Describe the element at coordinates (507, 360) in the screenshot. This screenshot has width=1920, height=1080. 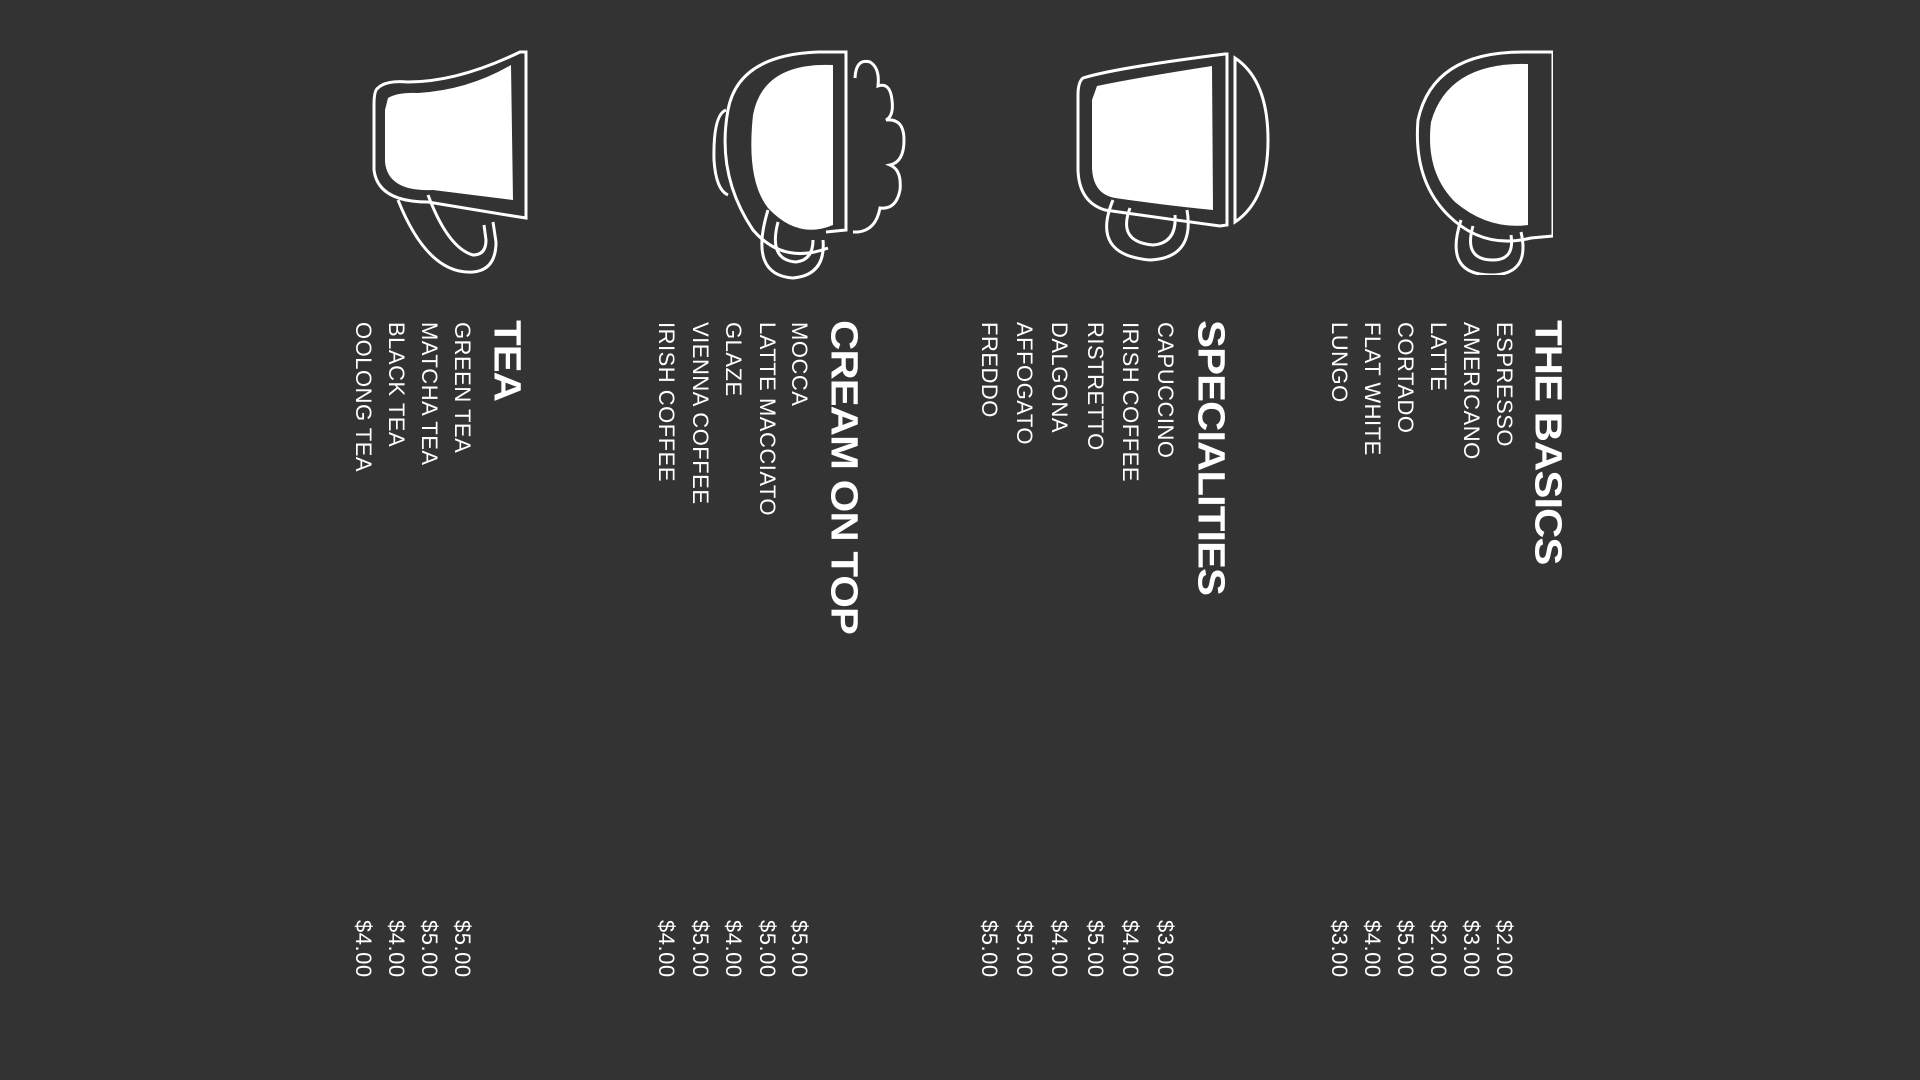
I see `section-title: TEA` at that location.